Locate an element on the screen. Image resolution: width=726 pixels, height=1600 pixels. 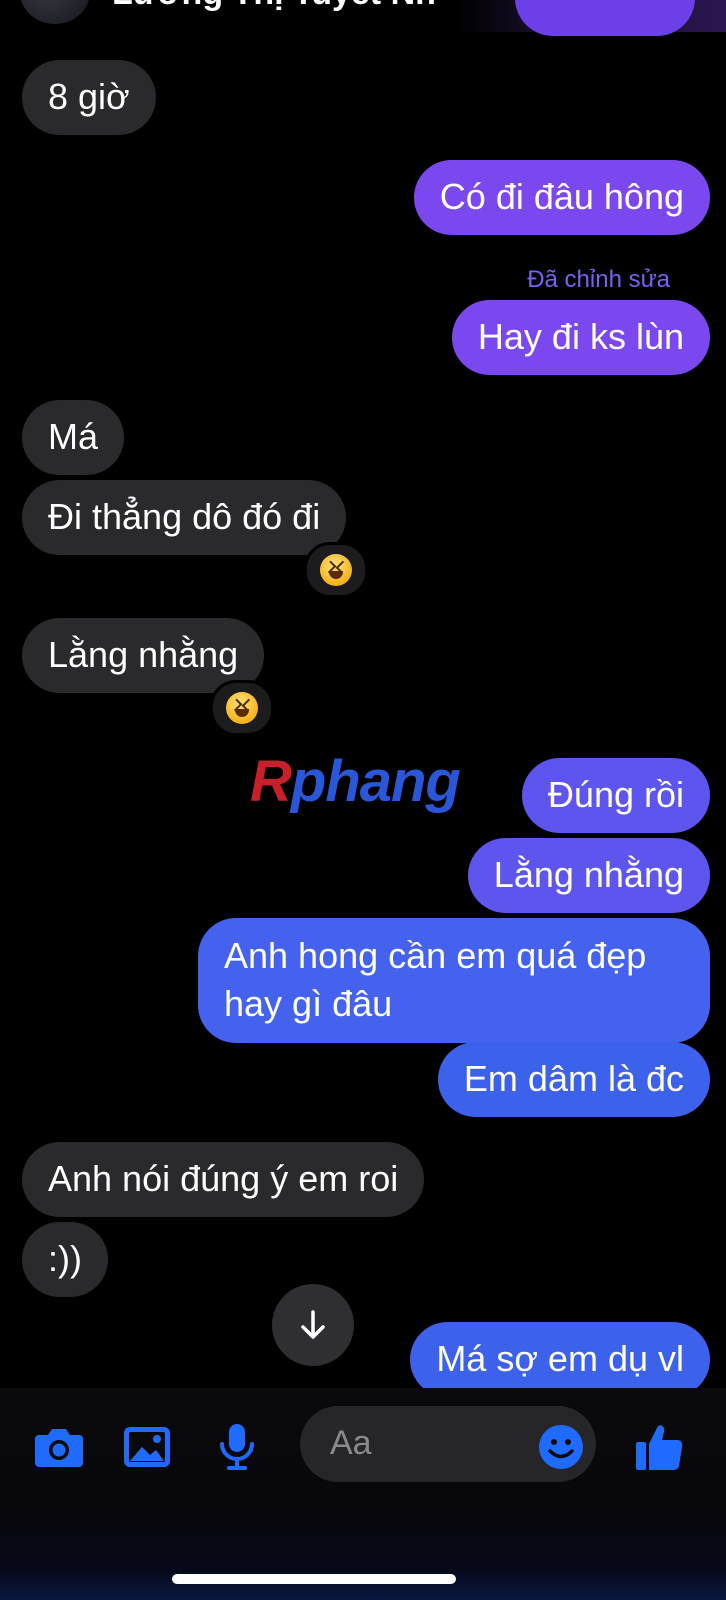
camera-icon is located at coordinates (59, 1448).